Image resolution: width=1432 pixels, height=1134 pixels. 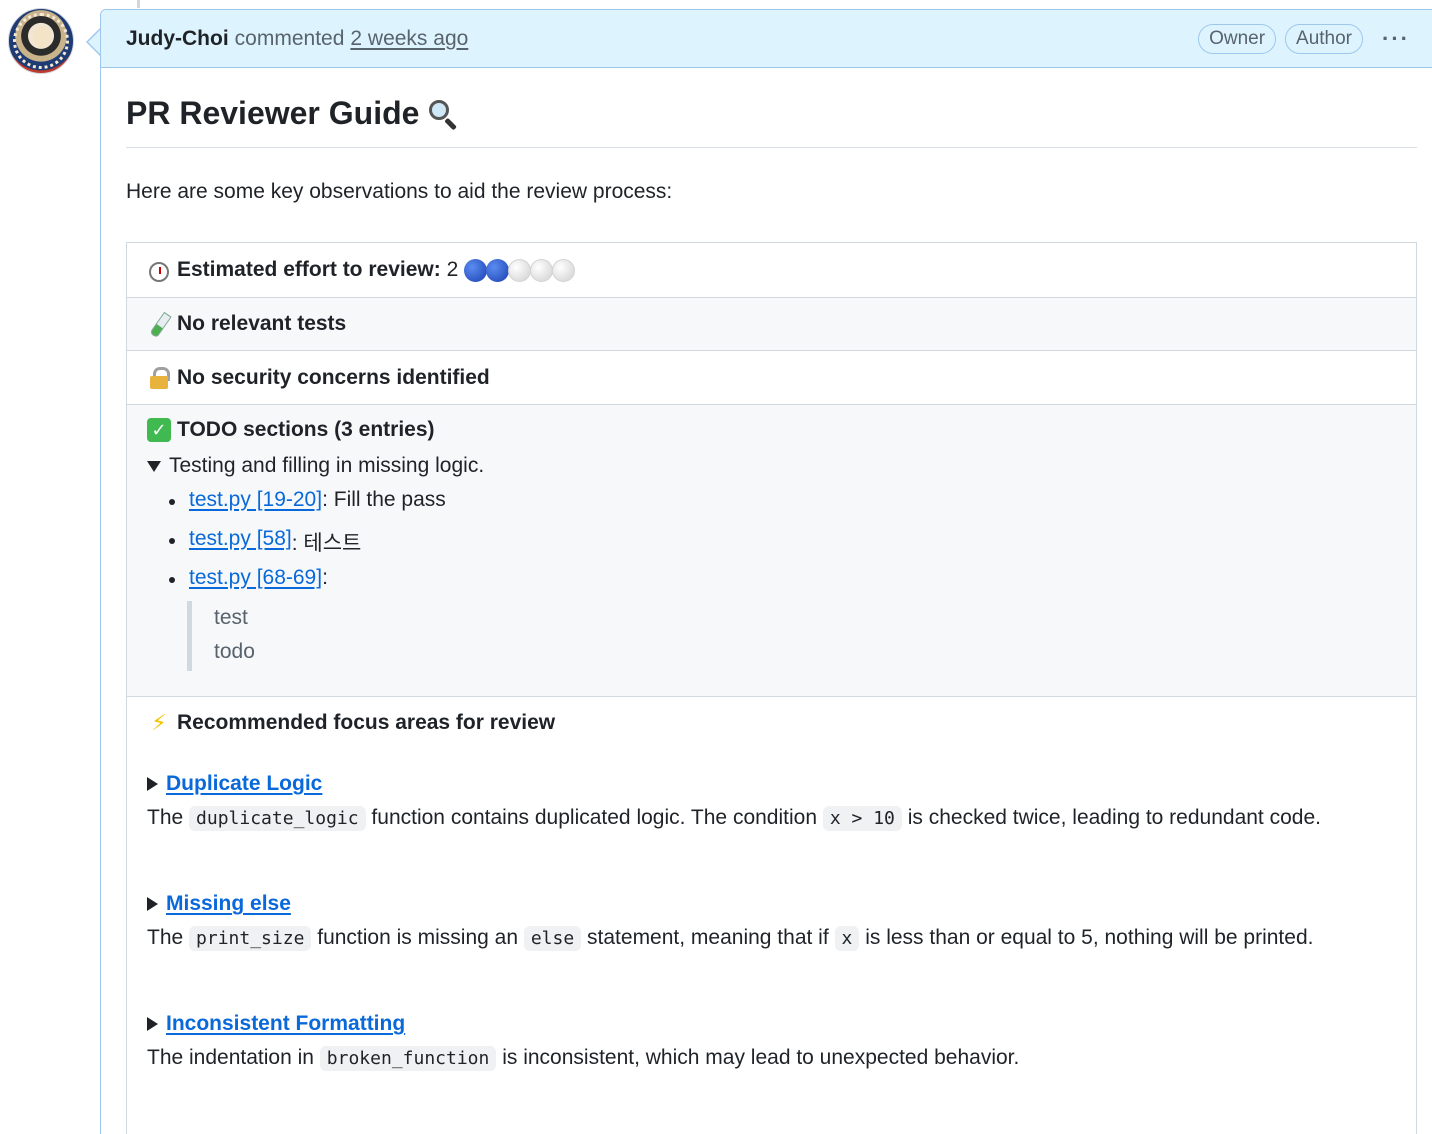 I want to click on focus-link-missing-else: Missing else, so click(x=228, y=904).